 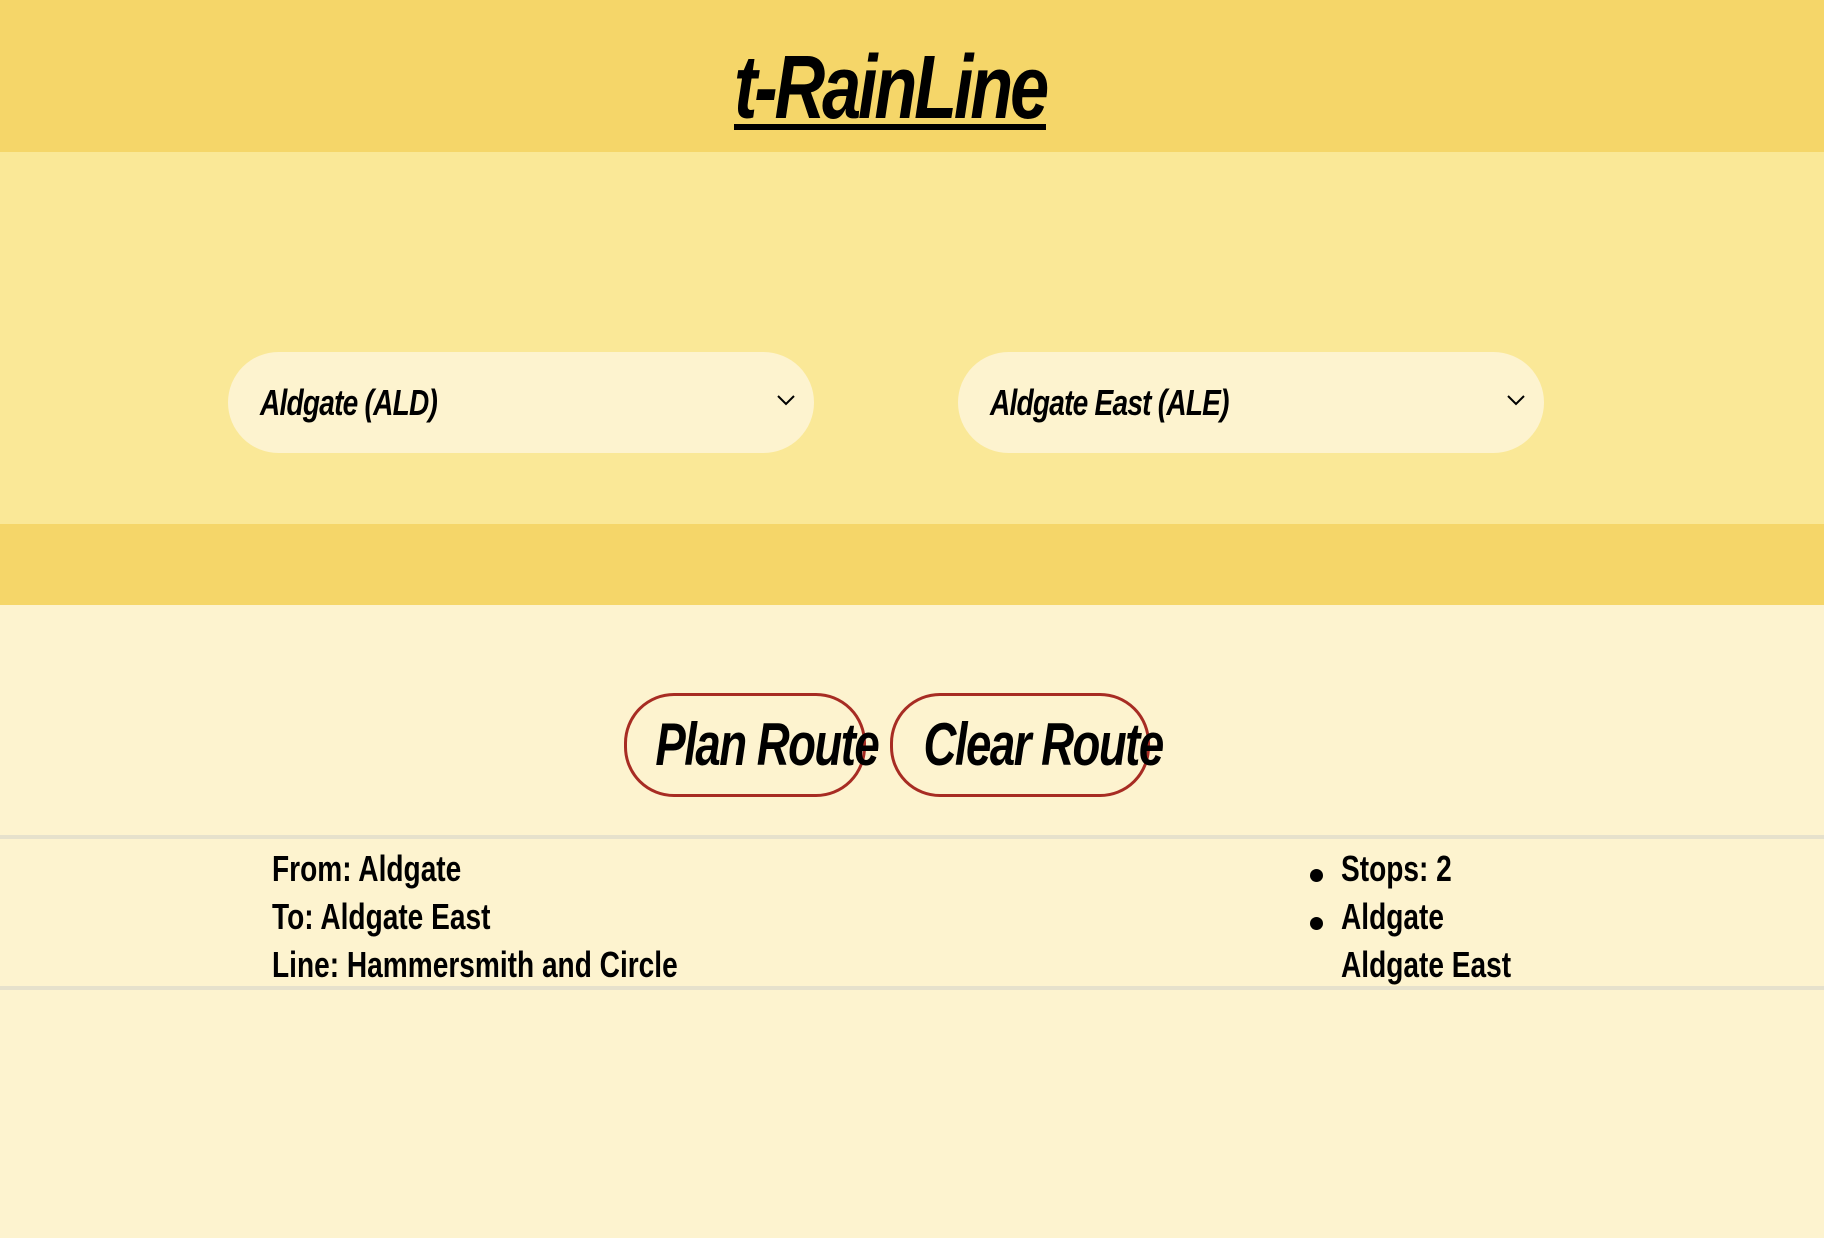 What do you see at coordinates (1426, 964) in the screenshot?
I see `stop-list-item: Aldgate East` at bounding box center [1426, 964].